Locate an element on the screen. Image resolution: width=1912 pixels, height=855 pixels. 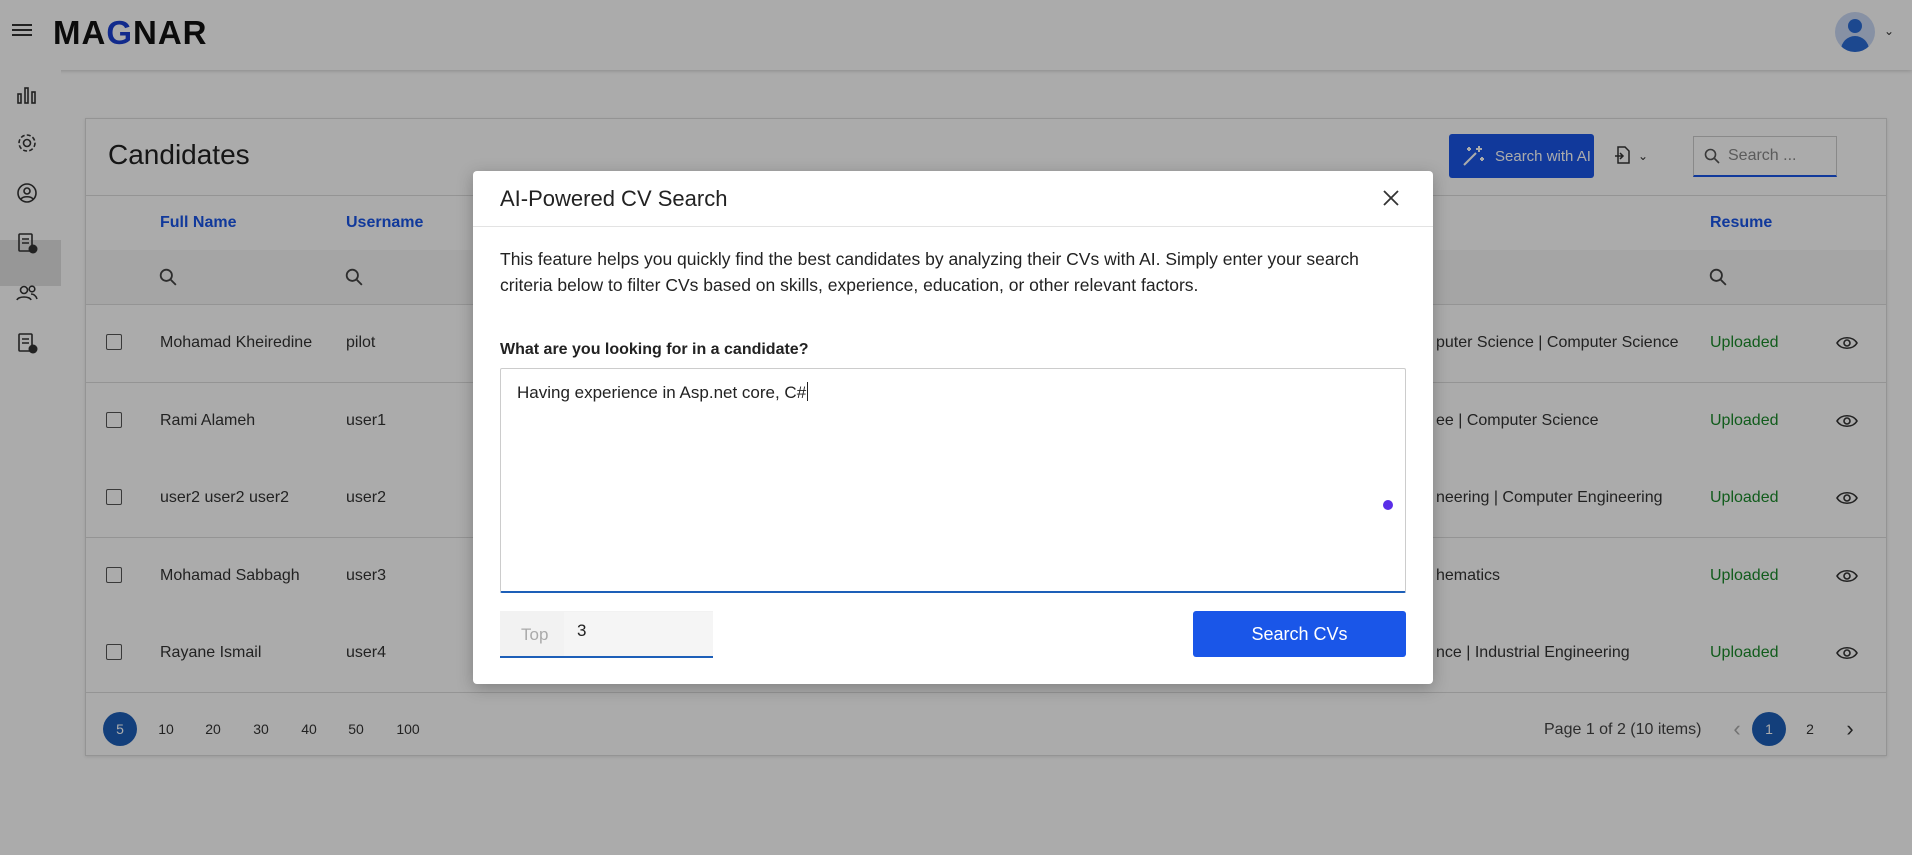
top-count-input: 3 is located at coordinates (638, 634).